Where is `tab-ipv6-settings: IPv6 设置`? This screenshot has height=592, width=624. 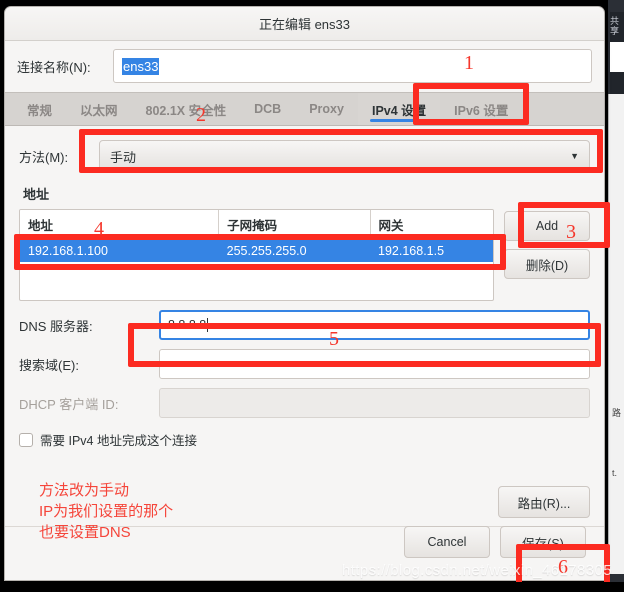 tab-ipv6-settings: IPv6 设置 is located at coordinates (481, 109).